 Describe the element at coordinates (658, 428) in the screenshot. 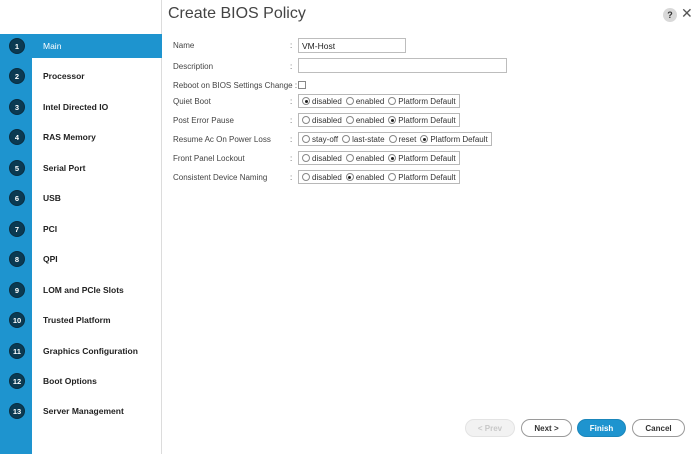

I see `cancel-button: Cancel` at that location.